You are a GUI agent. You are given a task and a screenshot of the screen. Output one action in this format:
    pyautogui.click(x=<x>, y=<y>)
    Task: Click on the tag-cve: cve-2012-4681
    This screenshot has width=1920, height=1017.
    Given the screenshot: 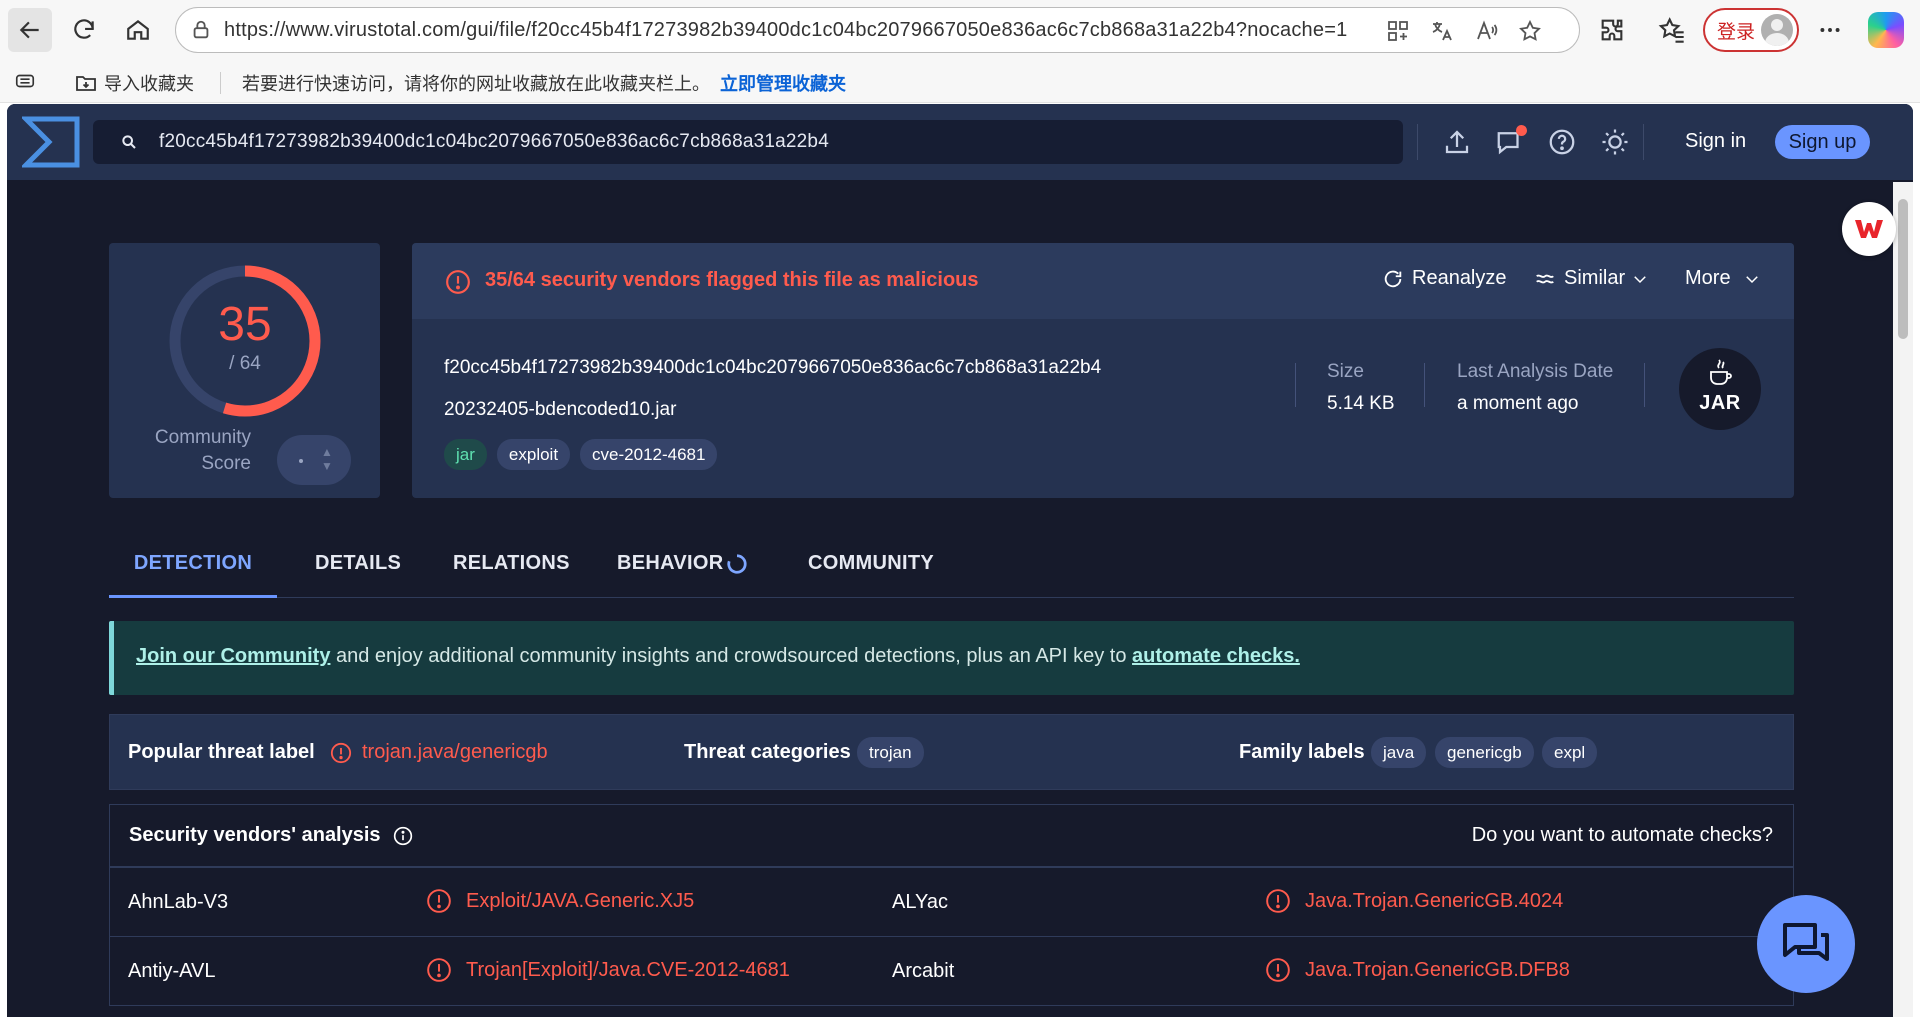 What is the action you would take?
    pyautogui.click(x=649, y=454)
    